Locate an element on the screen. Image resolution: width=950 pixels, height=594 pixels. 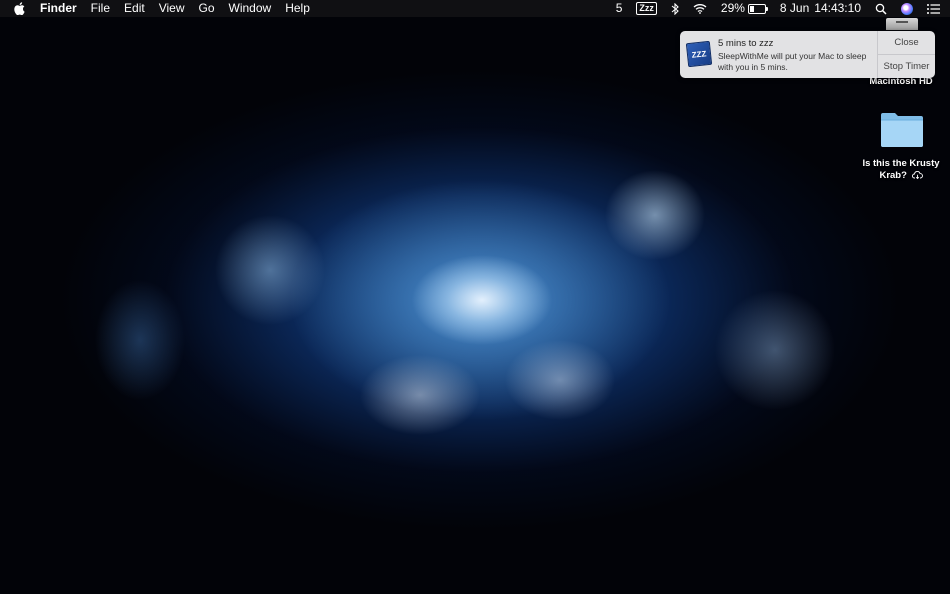
menu-window: Window is located at coordinates (250, 8).